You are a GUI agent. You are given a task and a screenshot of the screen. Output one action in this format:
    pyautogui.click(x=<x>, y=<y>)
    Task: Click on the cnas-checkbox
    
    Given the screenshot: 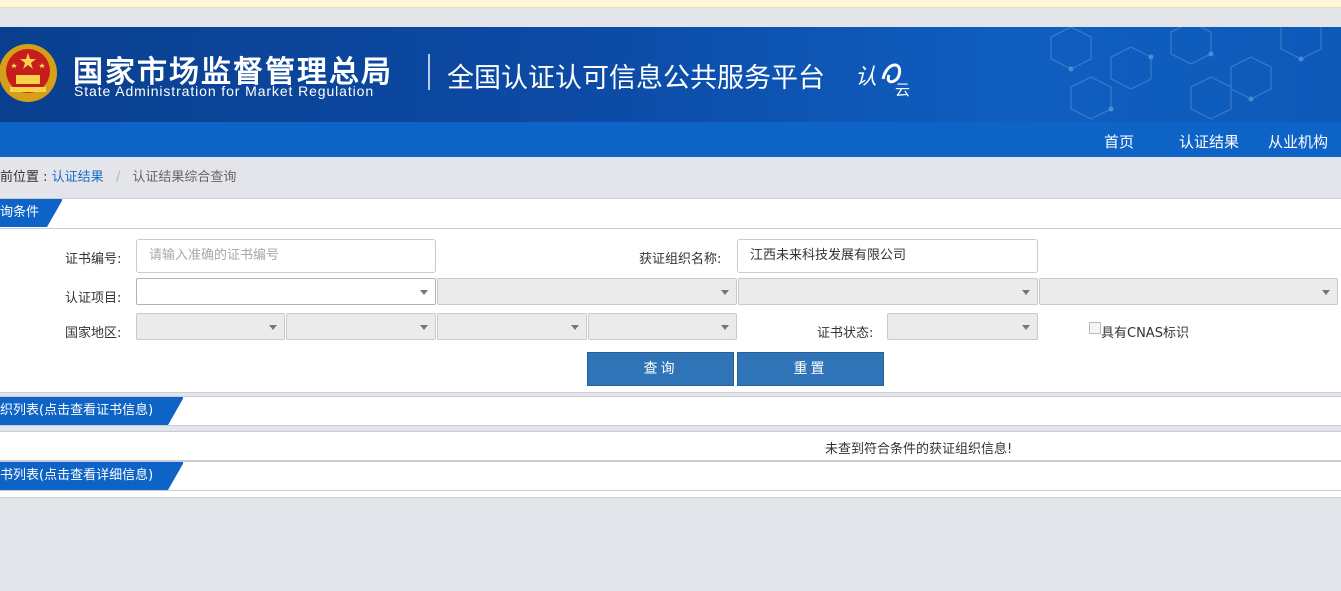 What is the action you would take?
    pyautogui.click(x=1095, y=328)
    